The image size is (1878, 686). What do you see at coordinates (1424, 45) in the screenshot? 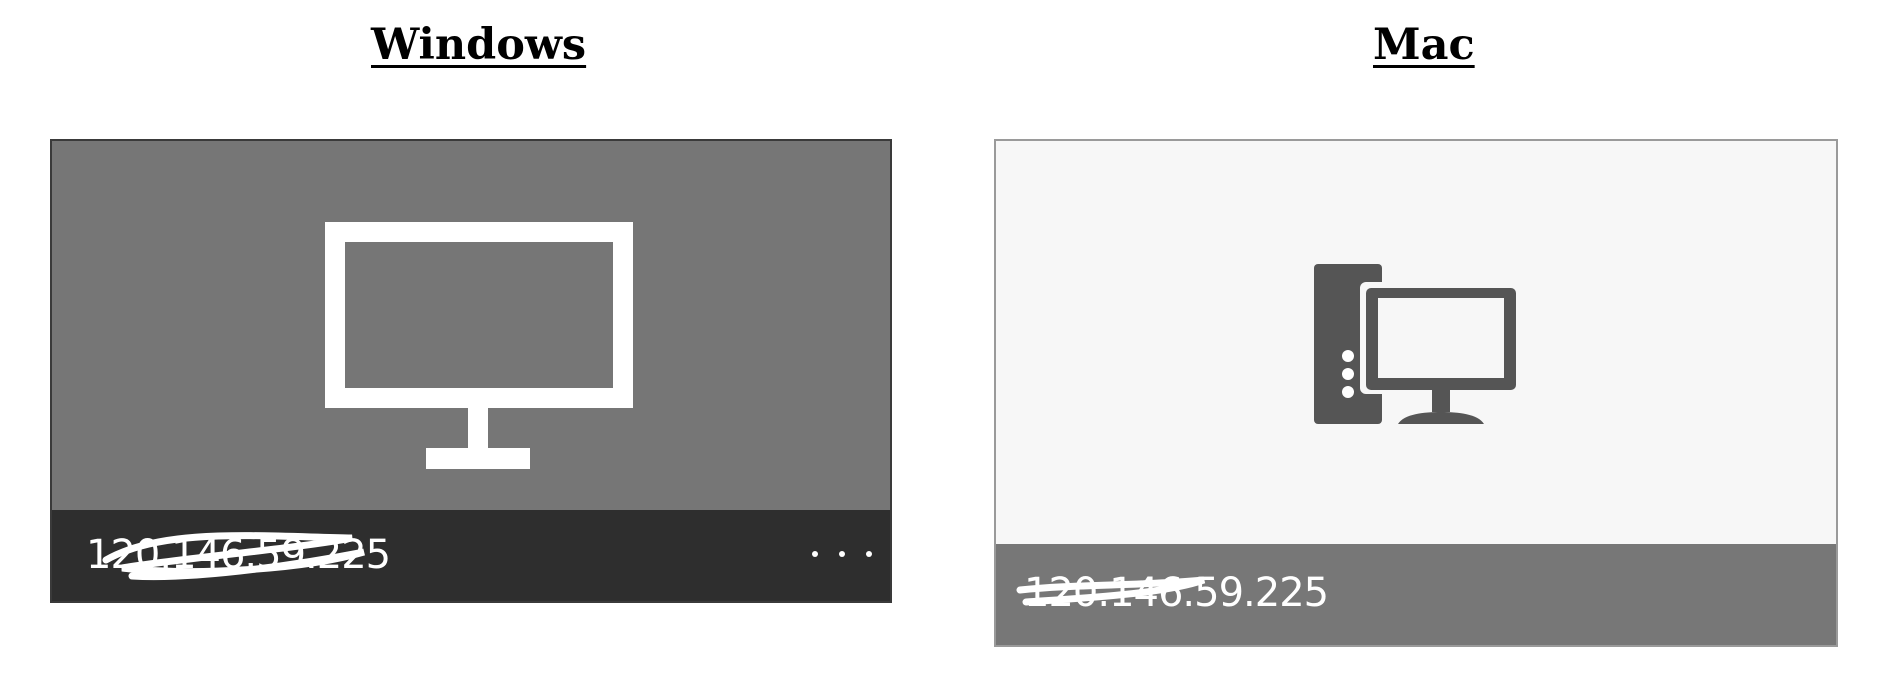
I see `mac-heading: Mac` at bounding box center [1424, 45].